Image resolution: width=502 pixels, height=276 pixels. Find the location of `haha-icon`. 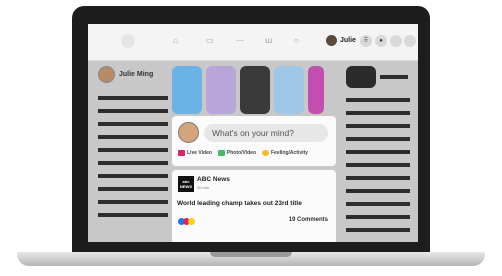

haha-icon is located at coordinates (191, 221).